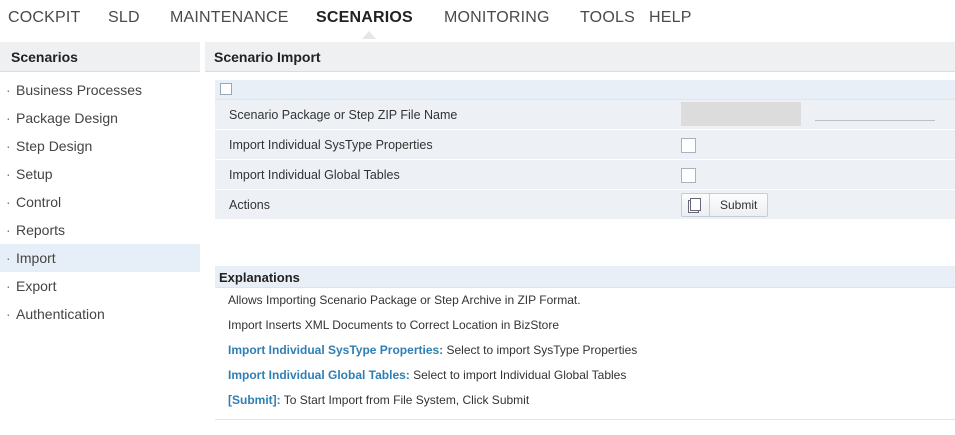  What do you see at coordinates (875, 120) in the screenshot?
I see `zip-file-underline` at bounding box center [875, 120].